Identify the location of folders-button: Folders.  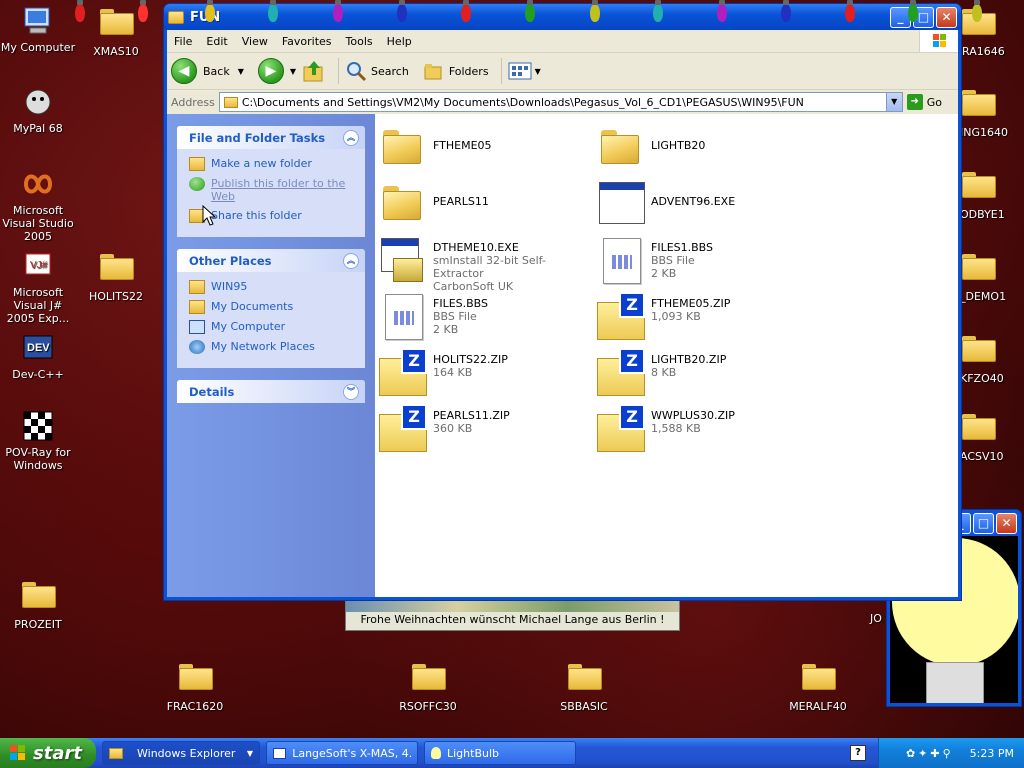
(456, 71).